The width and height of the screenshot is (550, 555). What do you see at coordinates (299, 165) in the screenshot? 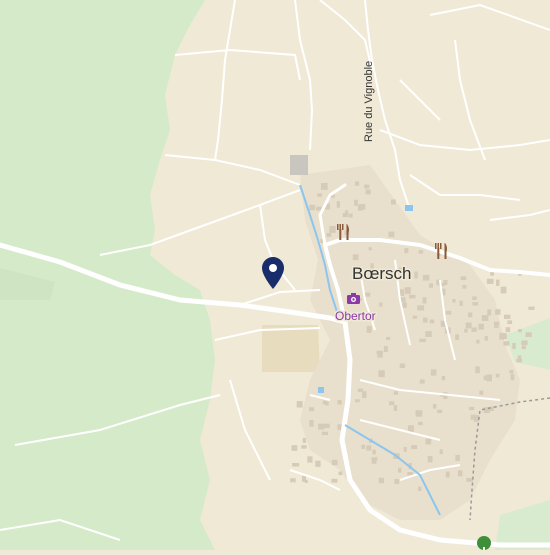
I see `parking-area` at bounding box center [299, 165].